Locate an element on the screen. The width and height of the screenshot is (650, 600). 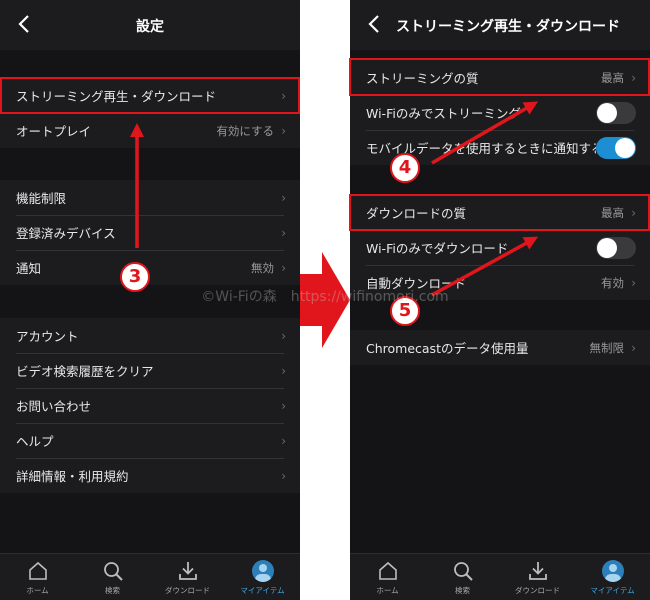
wifi-only-streaming-toggle is located at coordinates (616, 112).